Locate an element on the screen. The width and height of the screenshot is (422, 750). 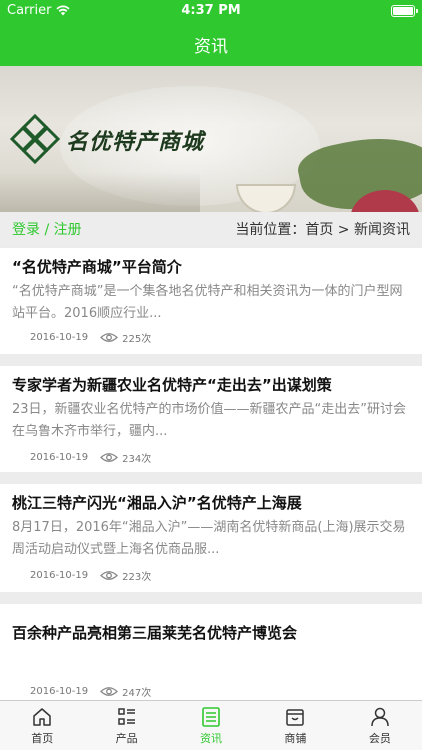
article-meta: 2016-10-19 234次 is located at coordinates (90, 457).